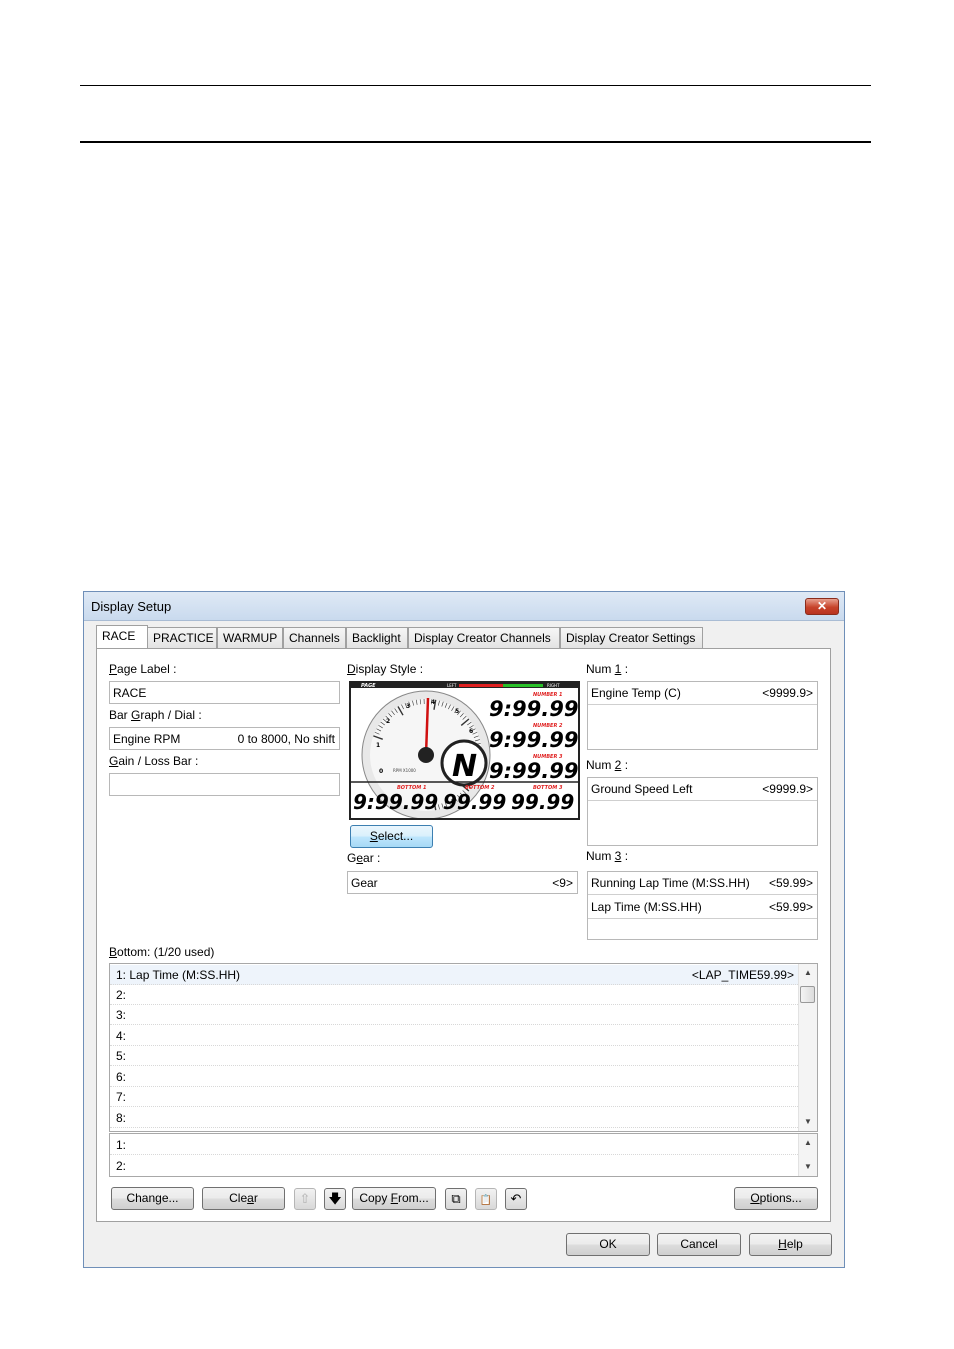 The width and height of the screenshot is (954, 1349). What do you see at coordinates (454, 1118) in the screenshot?
I see `list-item: 8:` at bounding box center [454, 1118].